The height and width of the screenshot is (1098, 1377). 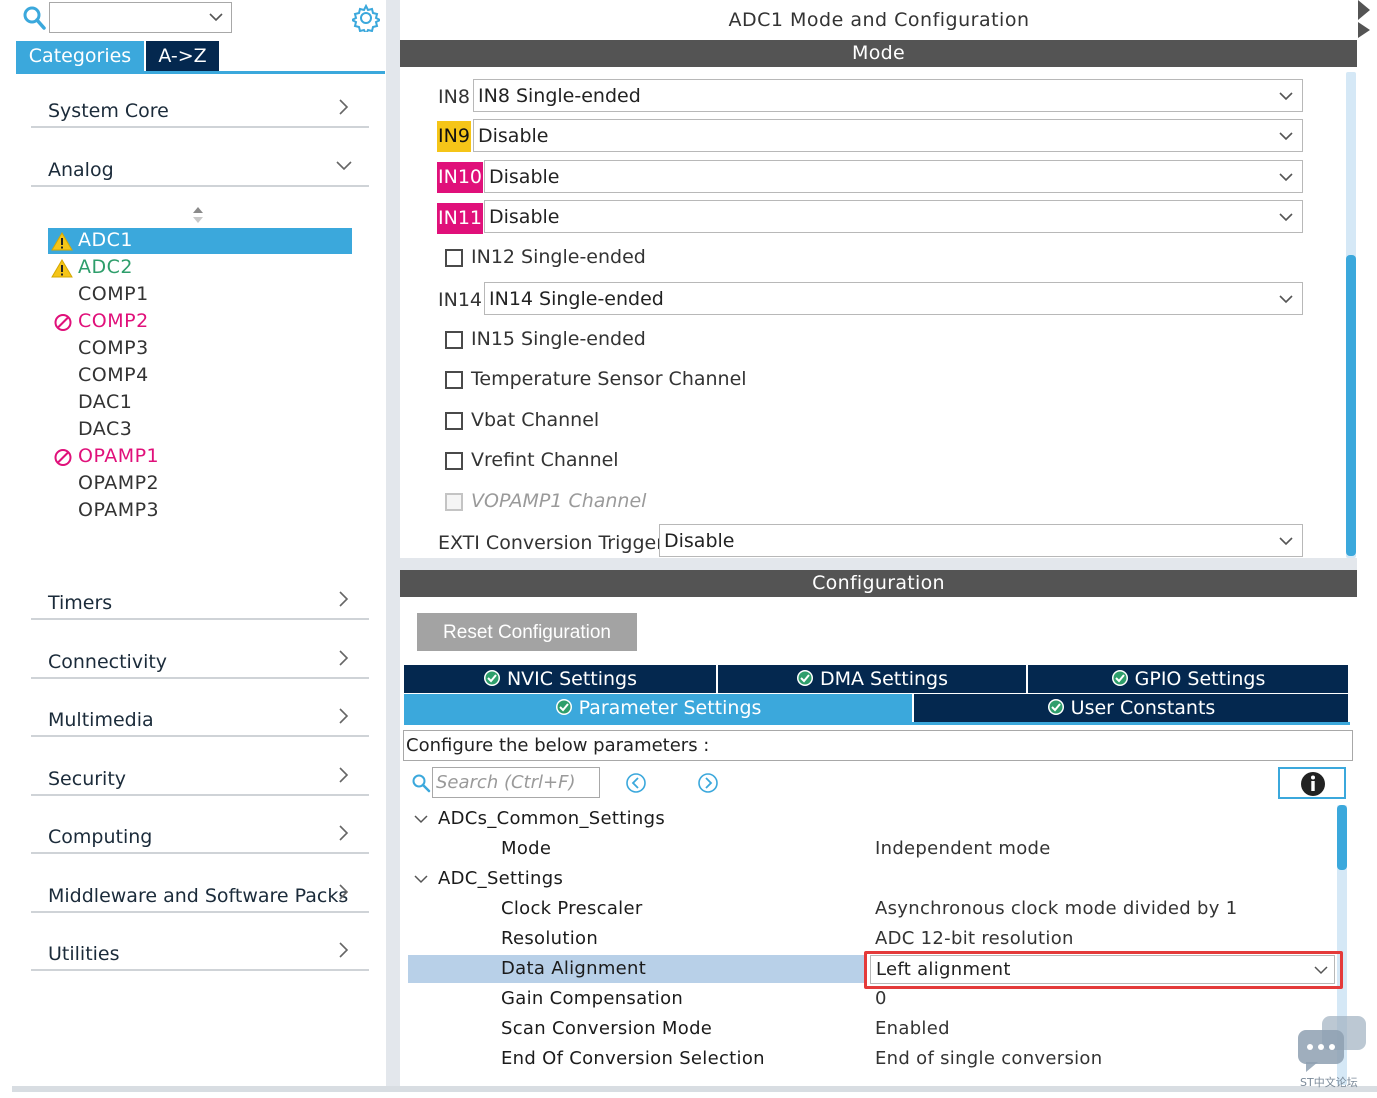 What do you see at coordinates (200, 956) in the screenshot?
I see `category-utilities: Utilities` at bounding box center [200, 956].